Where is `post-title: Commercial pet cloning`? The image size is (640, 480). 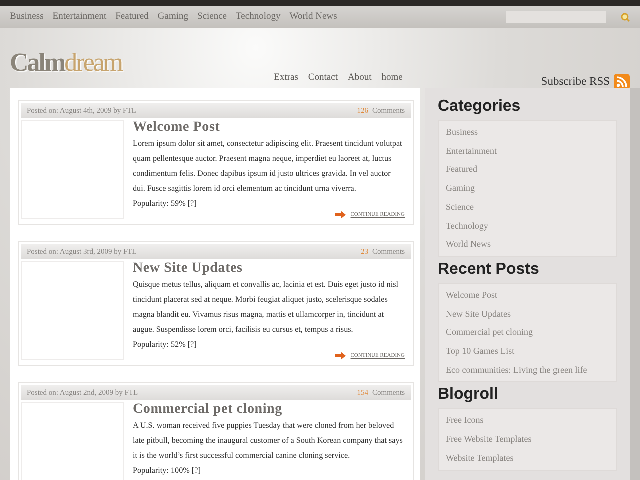
post-title: Commercial pet cloning is located at coordinates (269, 410).